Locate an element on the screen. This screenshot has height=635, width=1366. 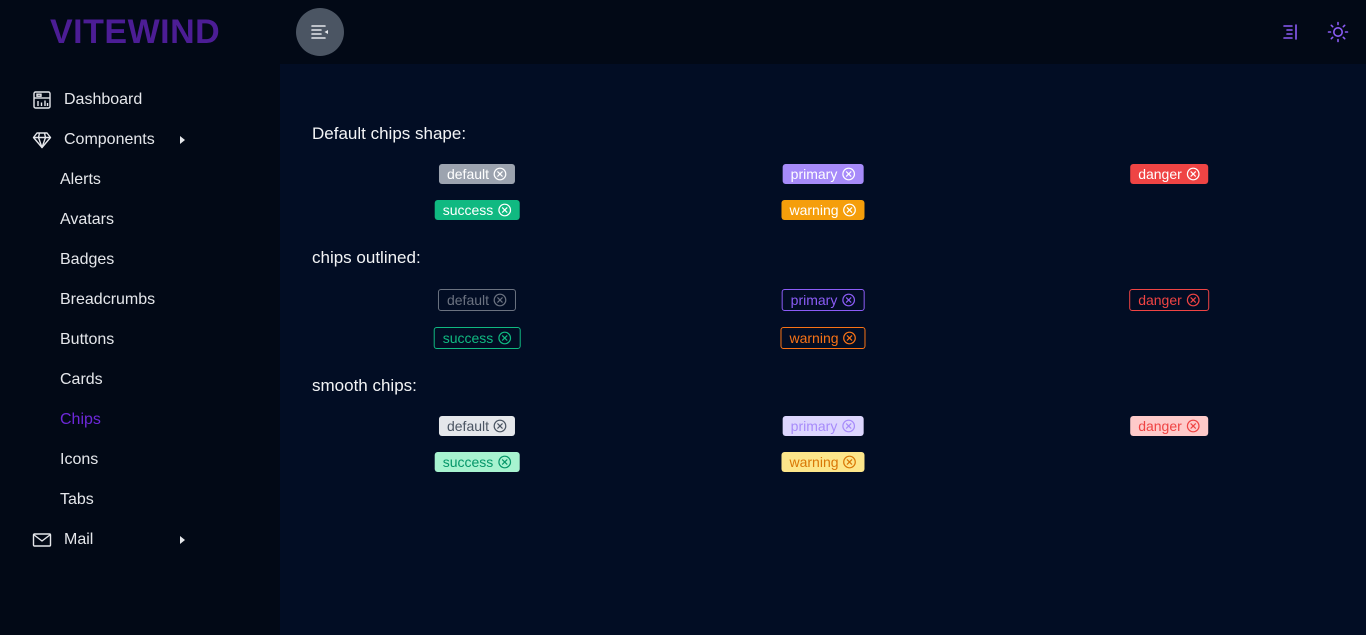
section-title-default: Default chips shape: is located at coordinates (389, 133).